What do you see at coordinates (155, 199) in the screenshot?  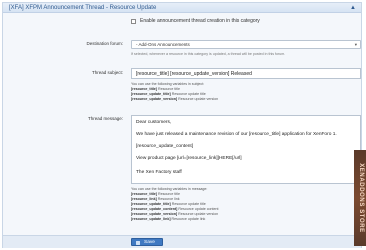 I see `message-variable-item: [resource_link] Resource link` at bounding box center [155, 199].